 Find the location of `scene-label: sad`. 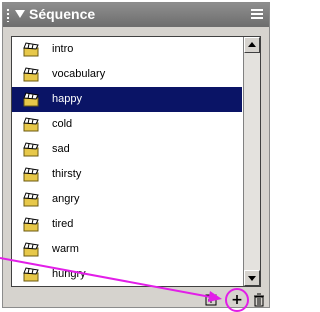

scene-label: sad is located at coordinates (61, 149).